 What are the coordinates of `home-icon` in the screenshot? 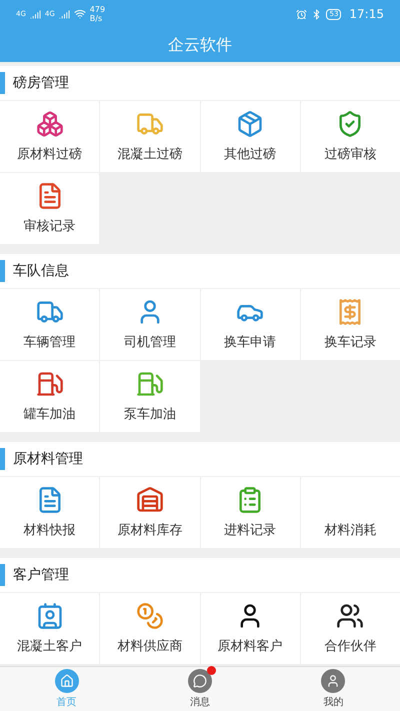 It's located at (66, 680).